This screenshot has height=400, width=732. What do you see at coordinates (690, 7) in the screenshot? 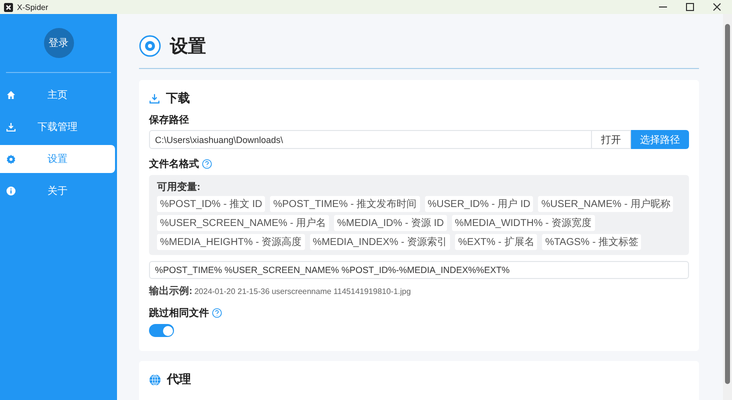
I see `maximize-icon` at bounding box center [690, 7].